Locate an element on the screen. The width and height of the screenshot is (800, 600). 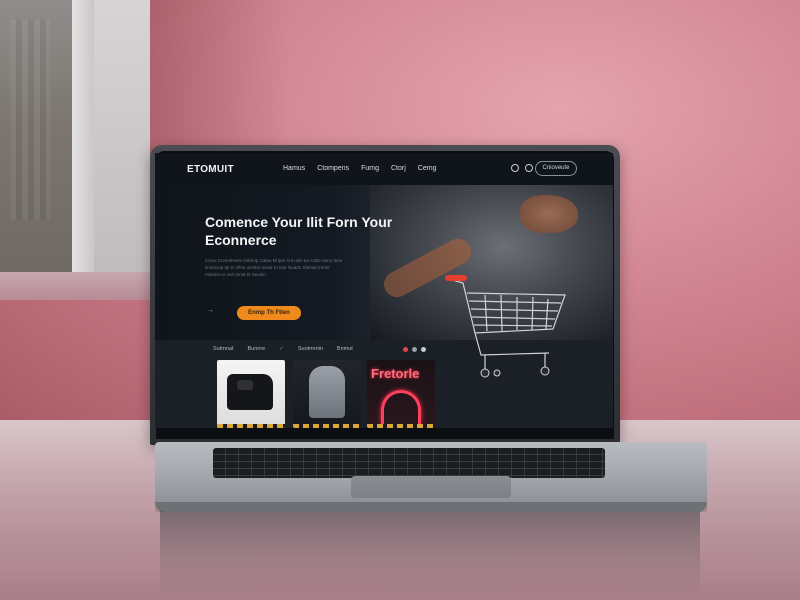
check-icon: ✓ is located at coordinates (281, 349).